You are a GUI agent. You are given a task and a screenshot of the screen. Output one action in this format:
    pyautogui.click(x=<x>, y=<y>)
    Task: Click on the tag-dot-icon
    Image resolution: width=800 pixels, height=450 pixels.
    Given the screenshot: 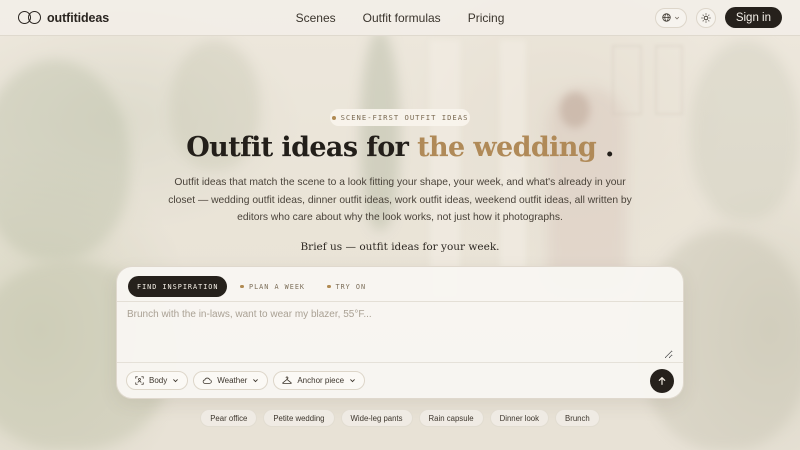 What is the action you would take?
    pyautogui.click(x=333, y=117)
    